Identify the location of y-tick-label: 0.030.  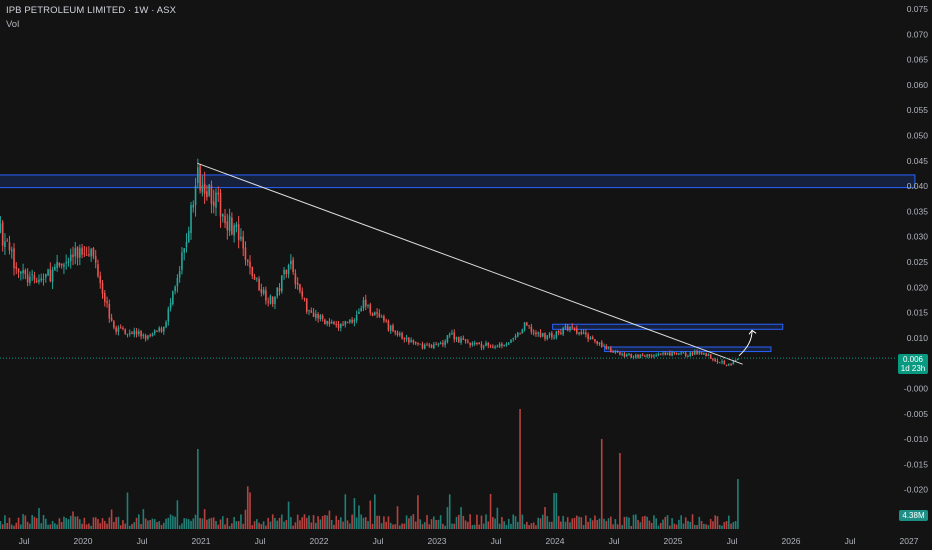
(918, 237).